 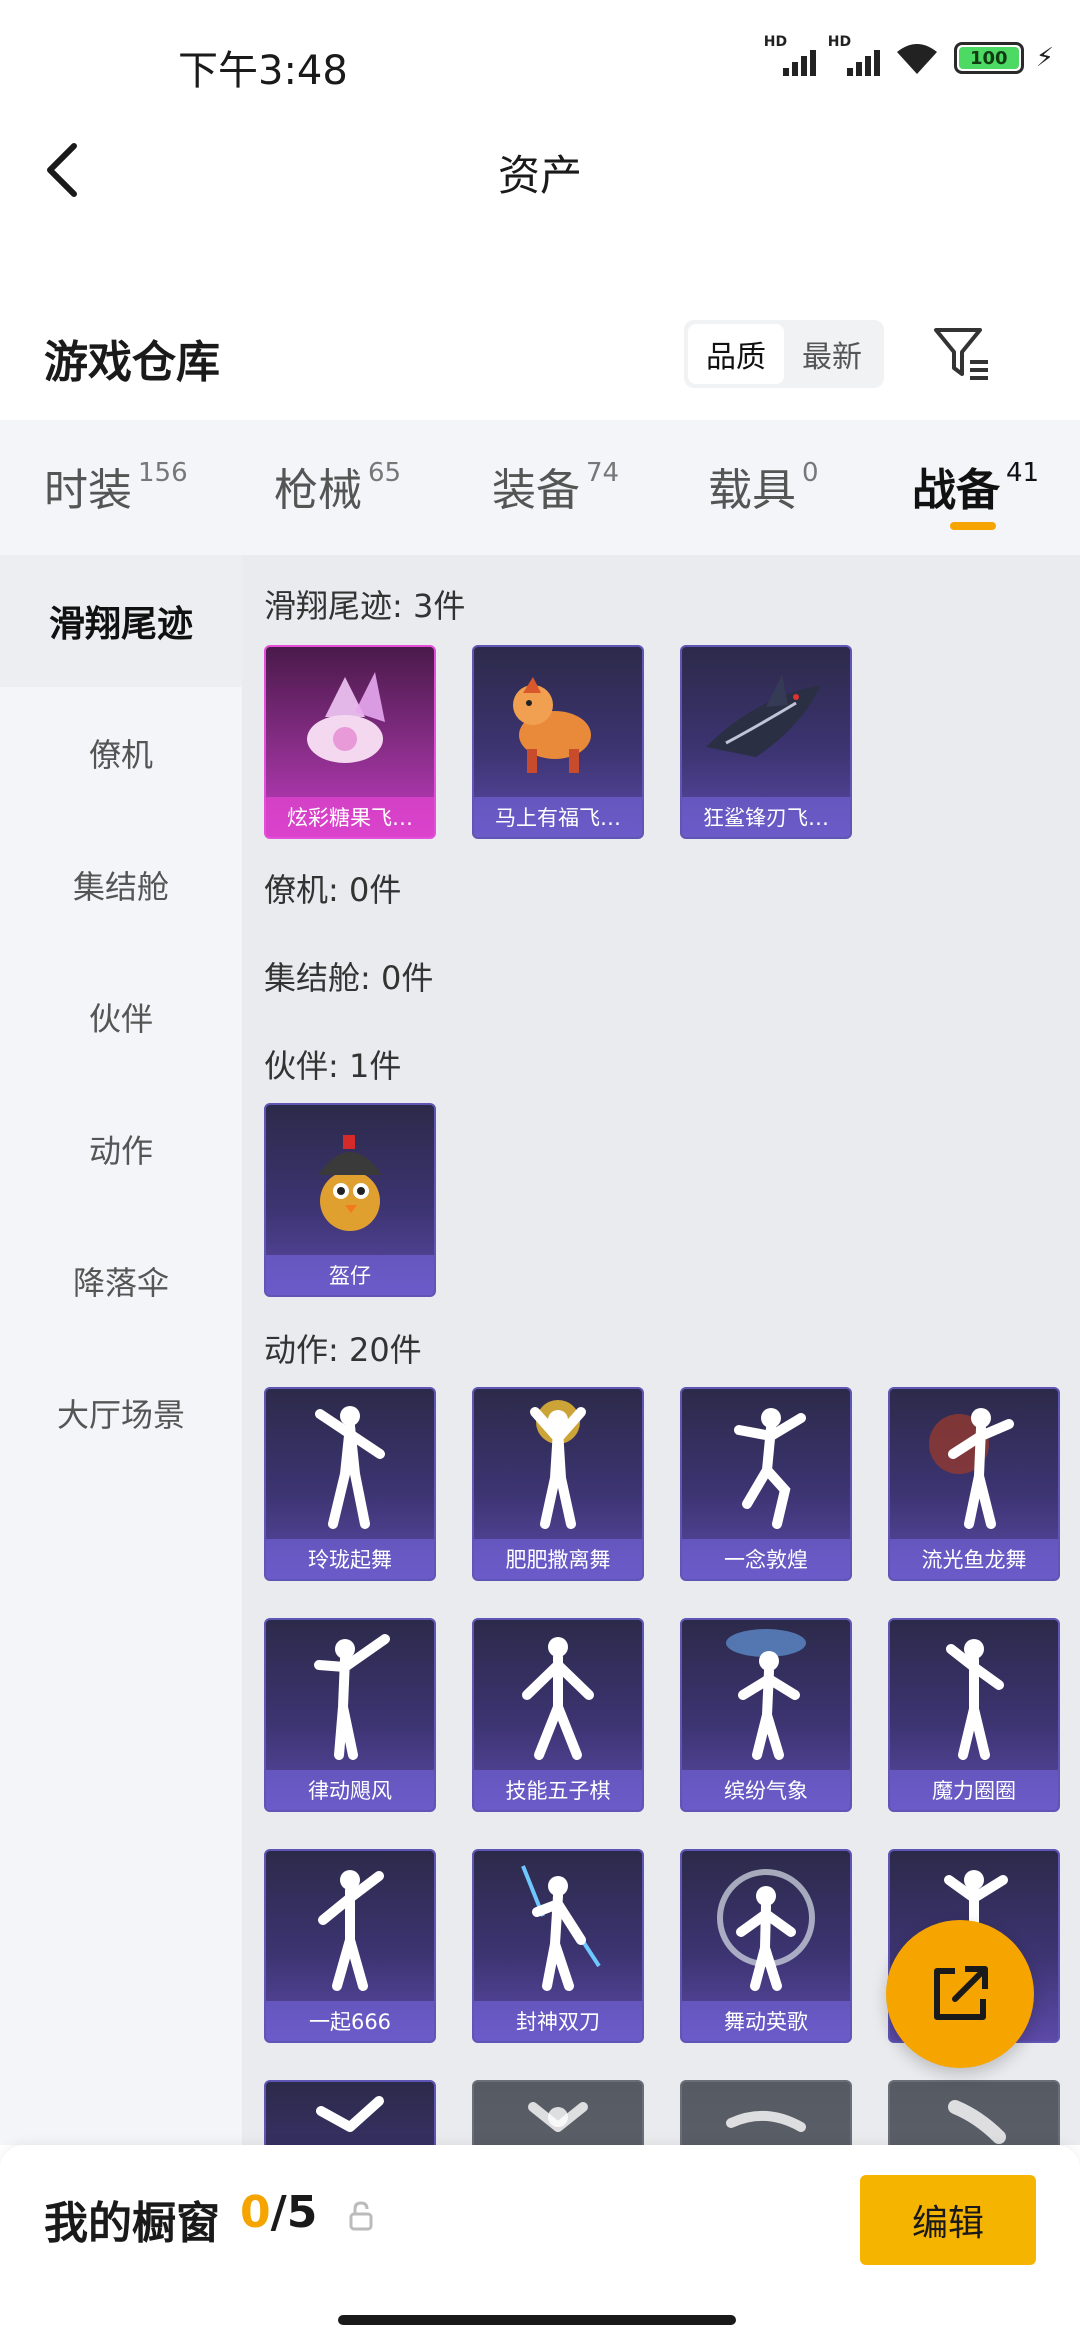 I want to click on item-name: 盔仔, so click(x=350, y=1275).